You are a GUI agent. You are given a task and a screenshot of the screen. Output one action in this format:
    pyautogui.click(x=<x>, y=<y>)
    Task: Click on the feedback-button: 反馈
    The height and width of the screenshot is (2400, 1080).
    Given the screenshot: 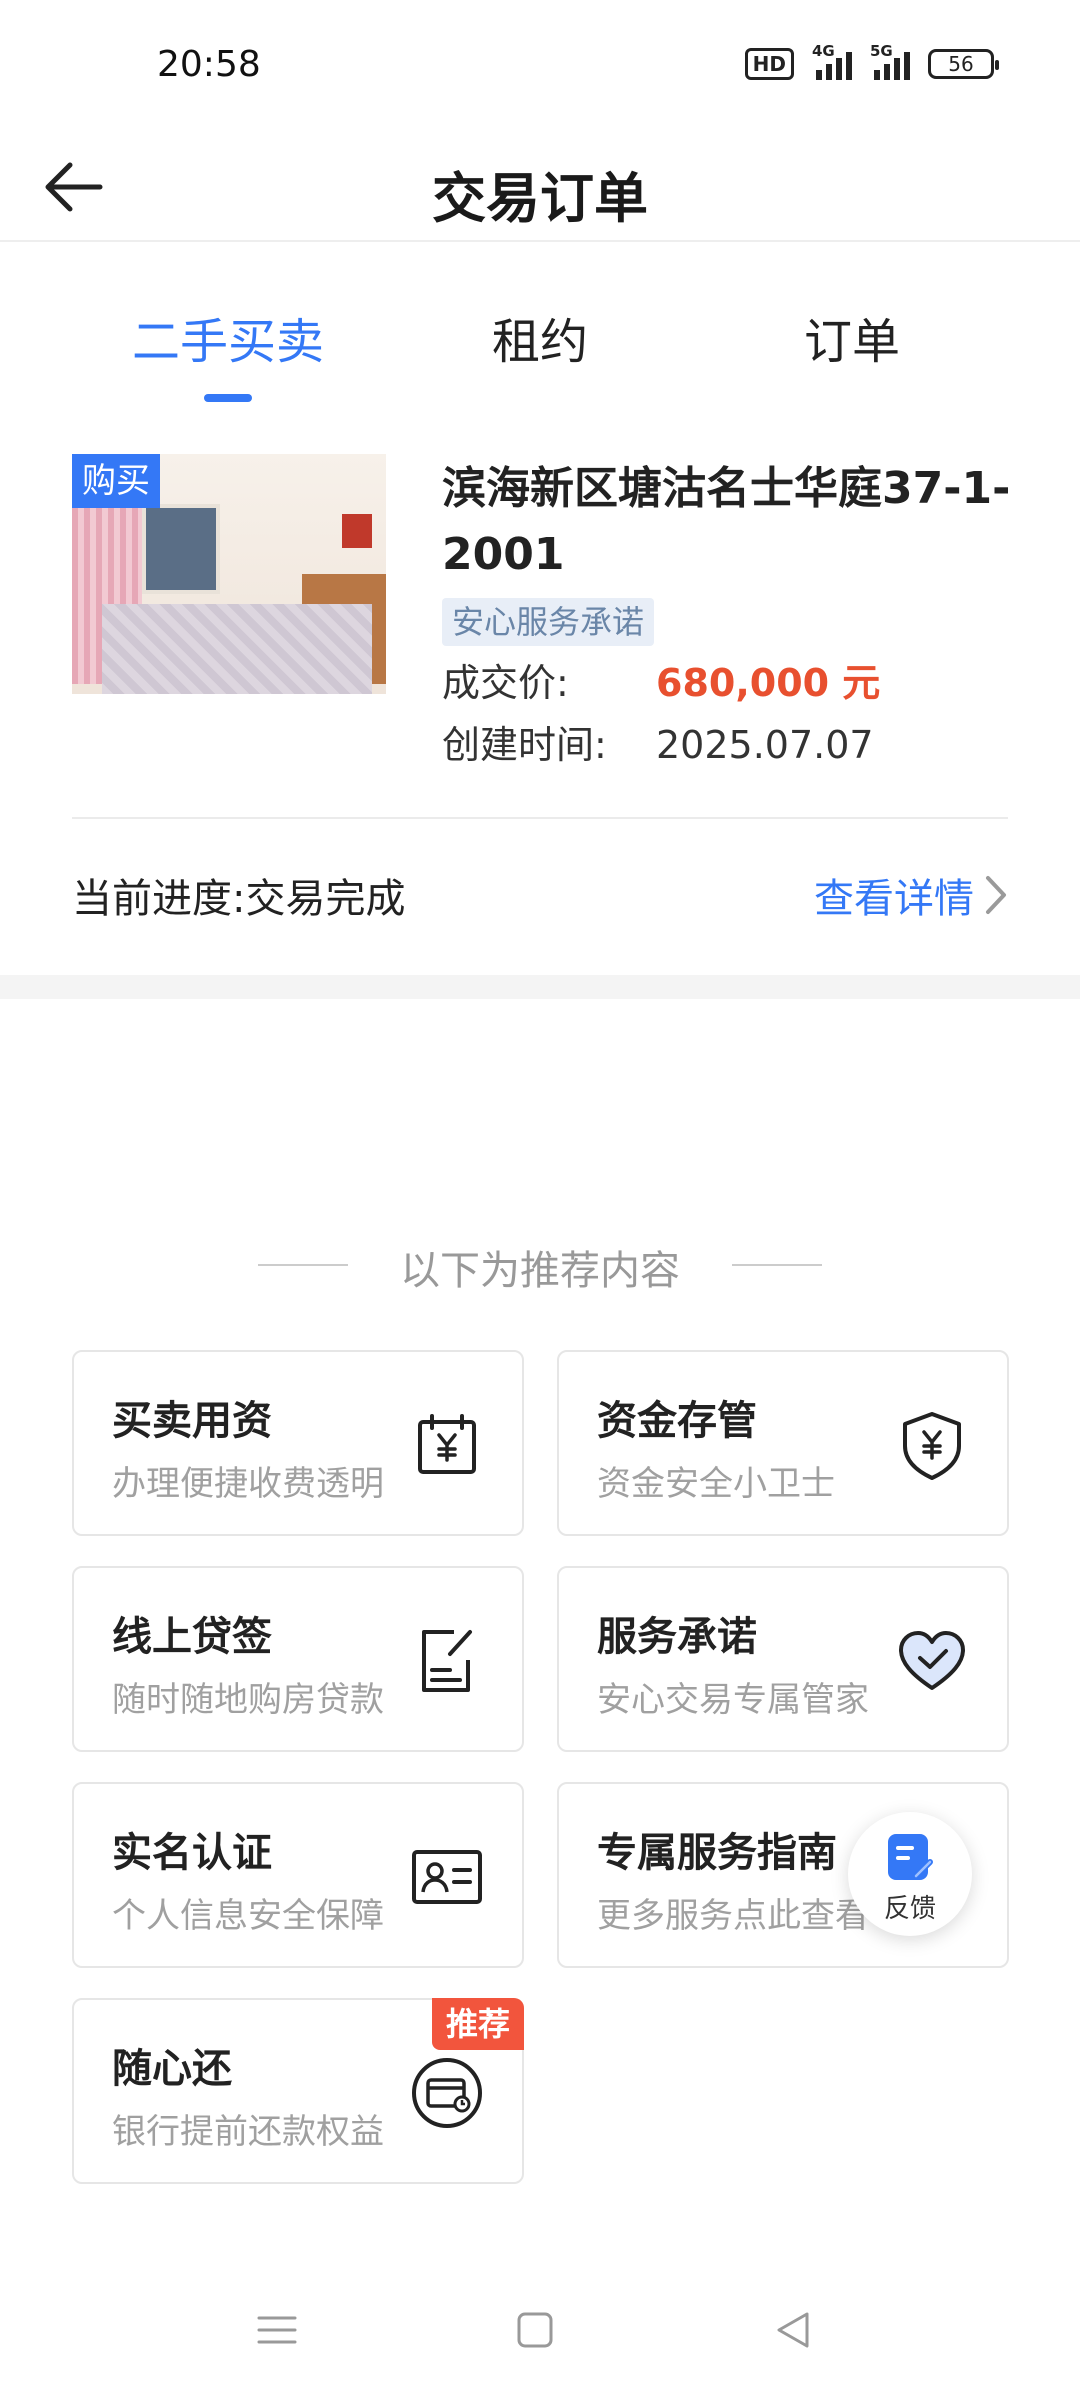 What is the action you would take?
    pyautogui.click(x=910, y=1874)
    